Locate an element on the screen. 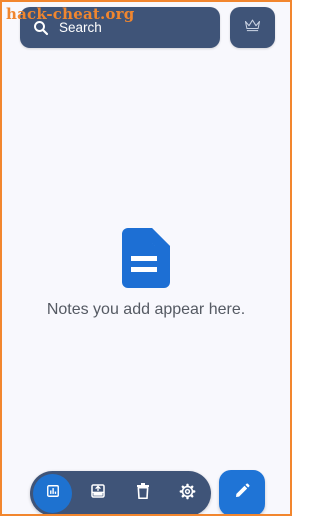 The height and width of the screenshot is (516, 320). archive-button is located at coordinates (97, 492).